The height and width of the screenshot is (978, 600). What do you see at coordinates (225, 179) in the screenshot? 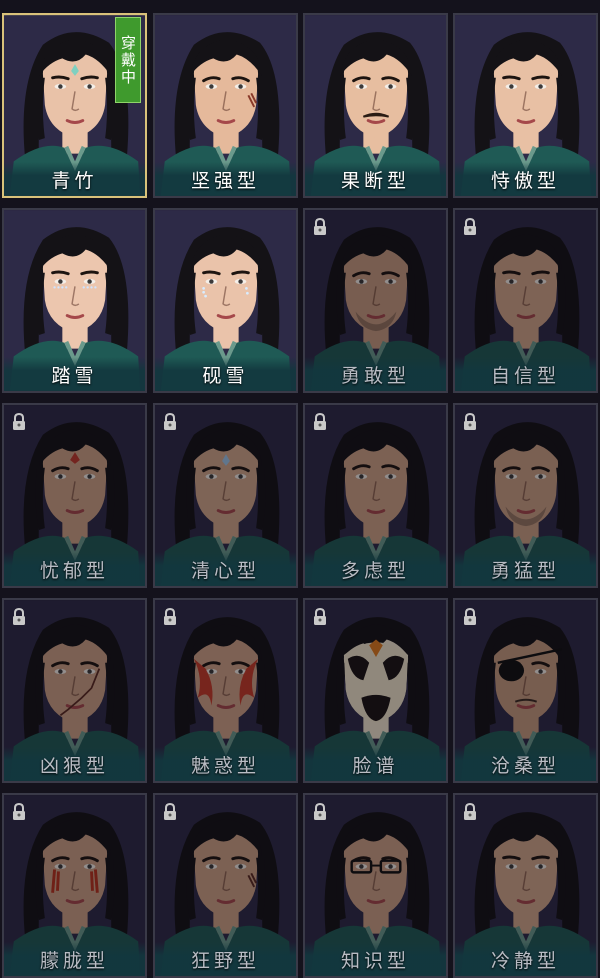
I see `face-preset-label: 坚强型` at bounding box center [225, 179].